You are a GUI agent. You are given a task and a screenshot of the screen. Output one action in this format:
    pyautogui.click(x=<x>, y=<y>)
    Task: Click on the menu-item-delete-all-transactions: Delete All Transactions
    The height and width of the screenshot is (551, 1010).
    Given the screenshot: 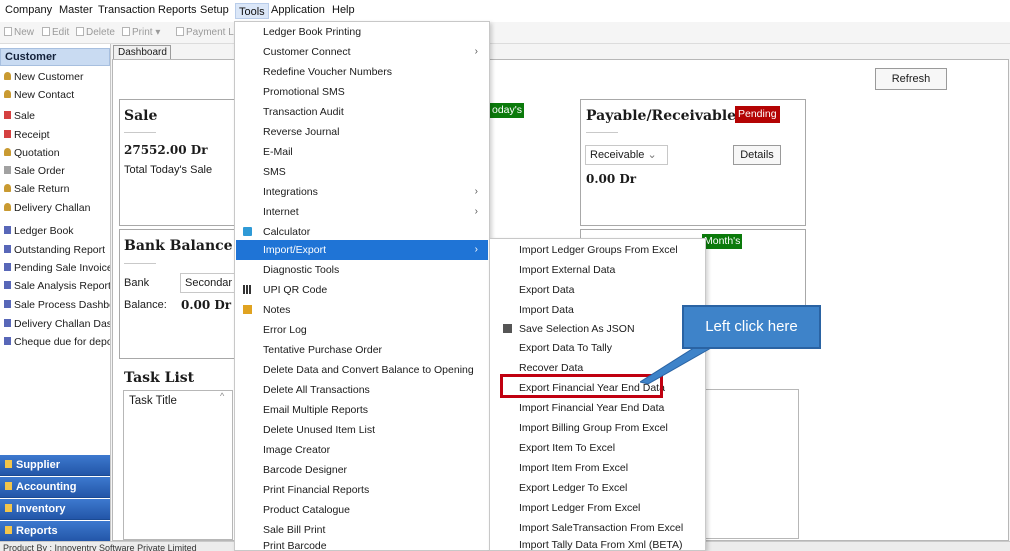 What is the action you would take?
    pyautogui.click(x=362, y=390)
    